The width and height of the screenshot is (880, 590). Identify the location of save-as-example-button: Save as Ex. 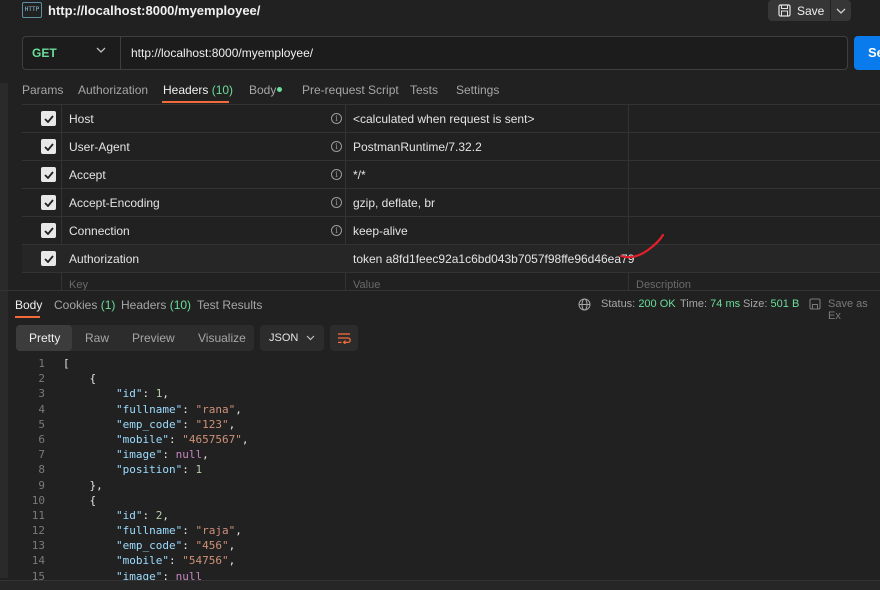
(854, 310).